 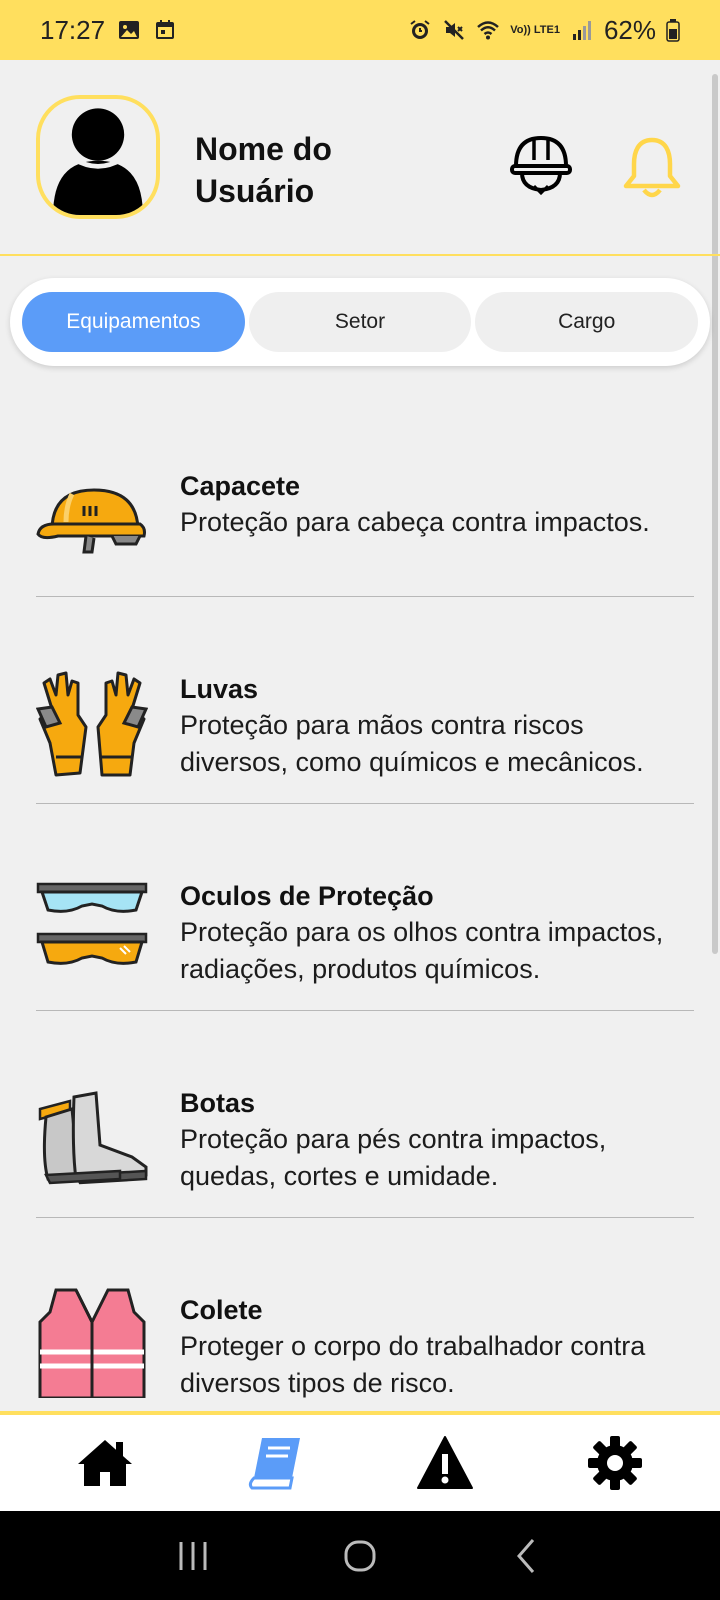 I want to click on profile-header: Nome do Usuário, so click(x=360, y=158).